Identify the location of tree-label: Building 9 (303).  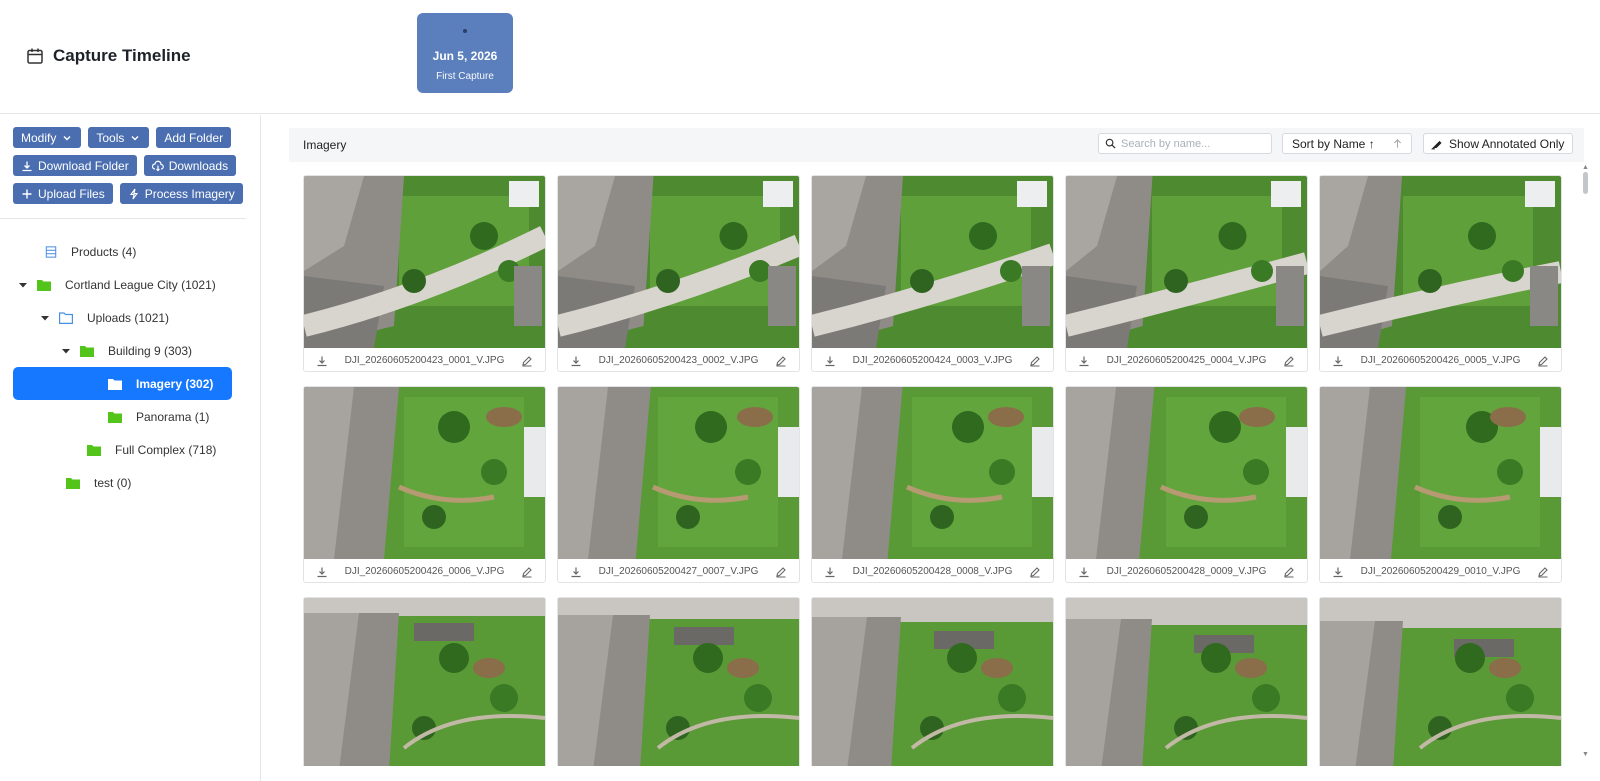
(150, 350).